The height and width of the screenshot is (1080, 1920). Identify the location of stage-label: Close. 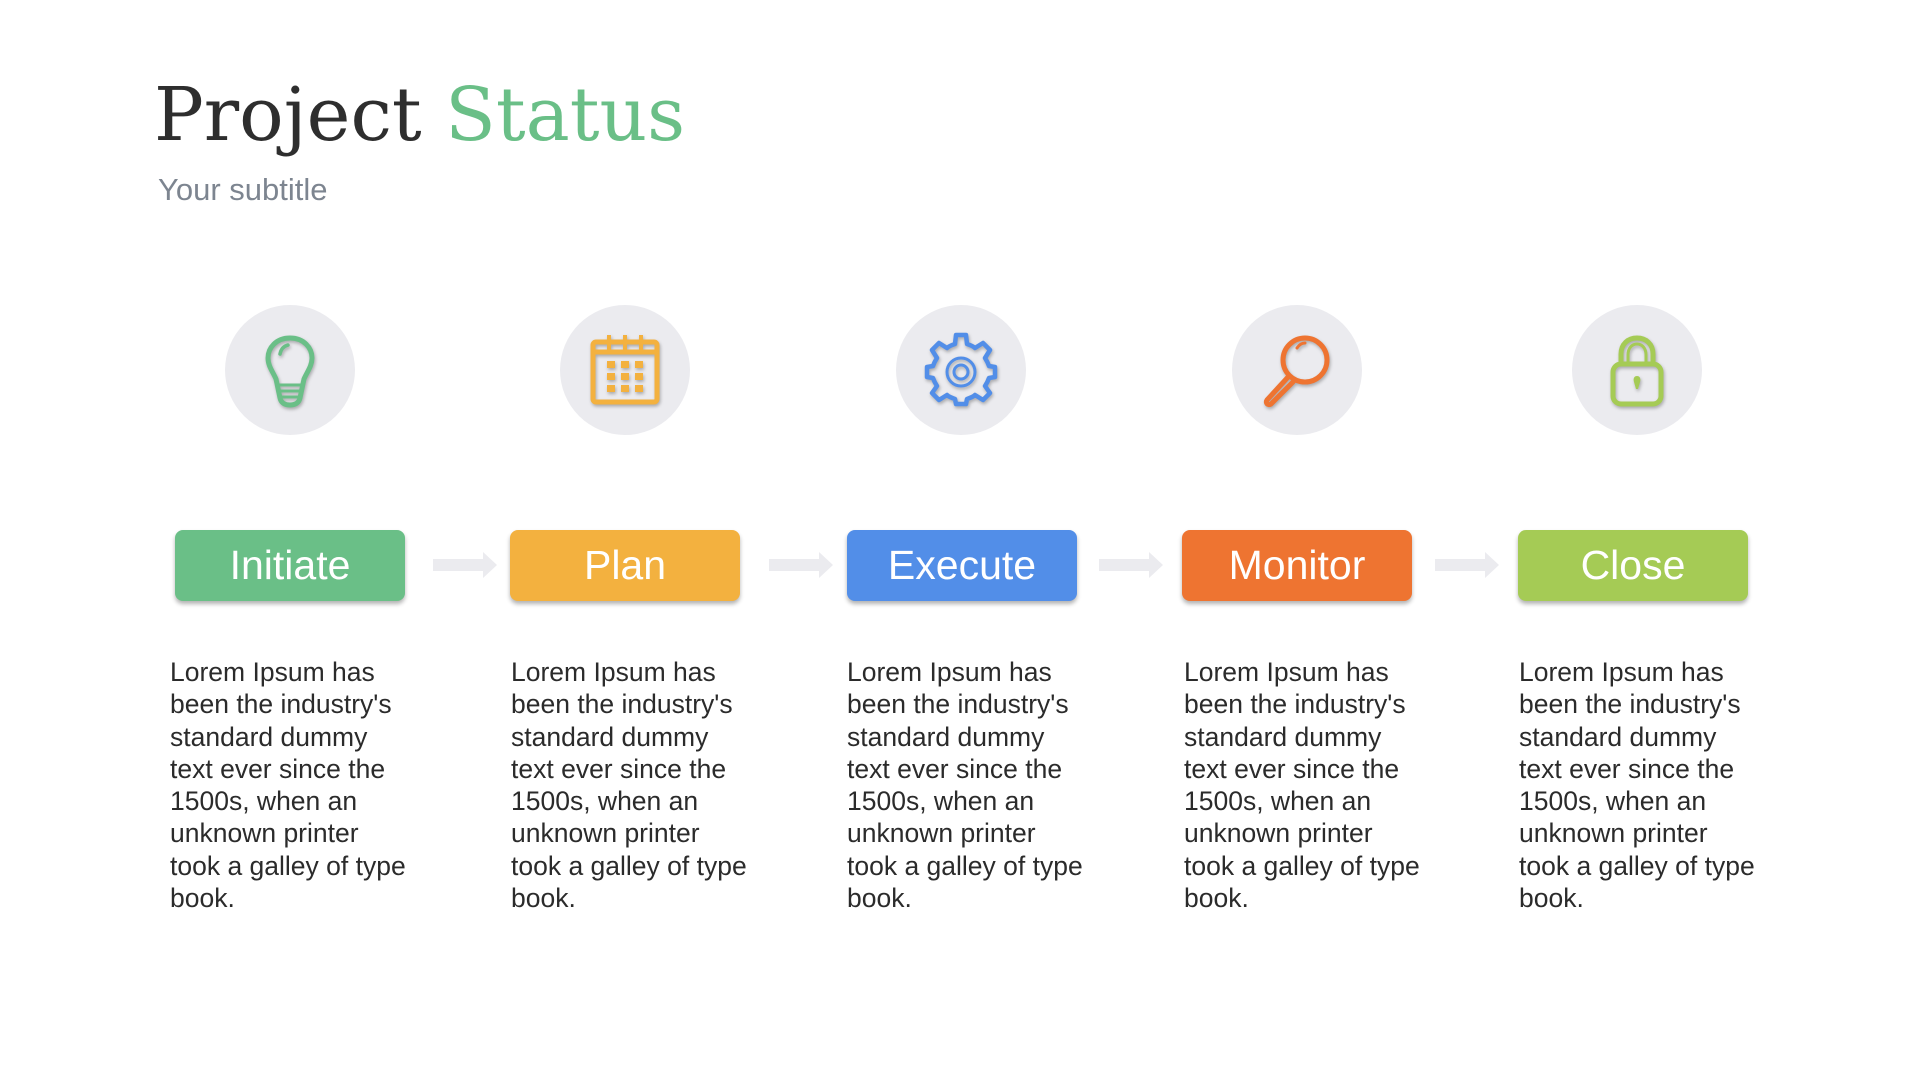
(1633, 565).